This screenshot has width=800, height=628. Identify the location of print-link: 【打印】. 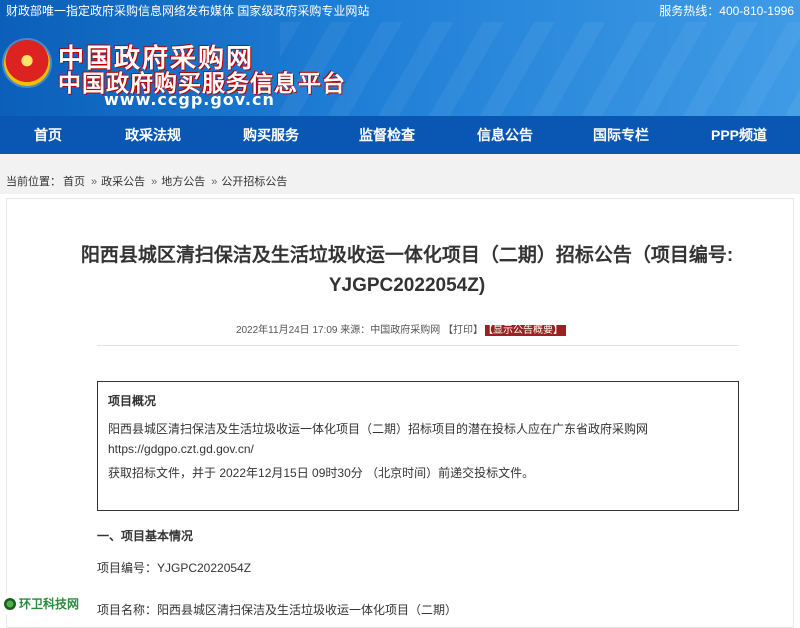
(463, 330).